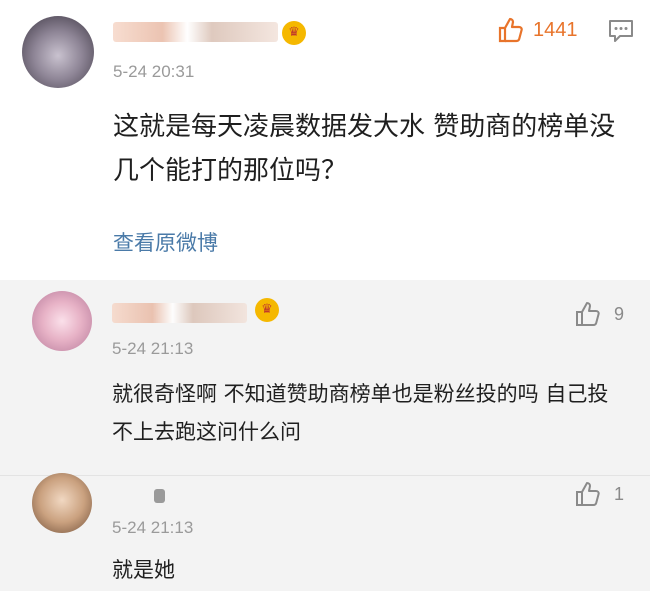  Describe the element at coordinates (325, 475) in the screenshot. I see `divider` at that location.